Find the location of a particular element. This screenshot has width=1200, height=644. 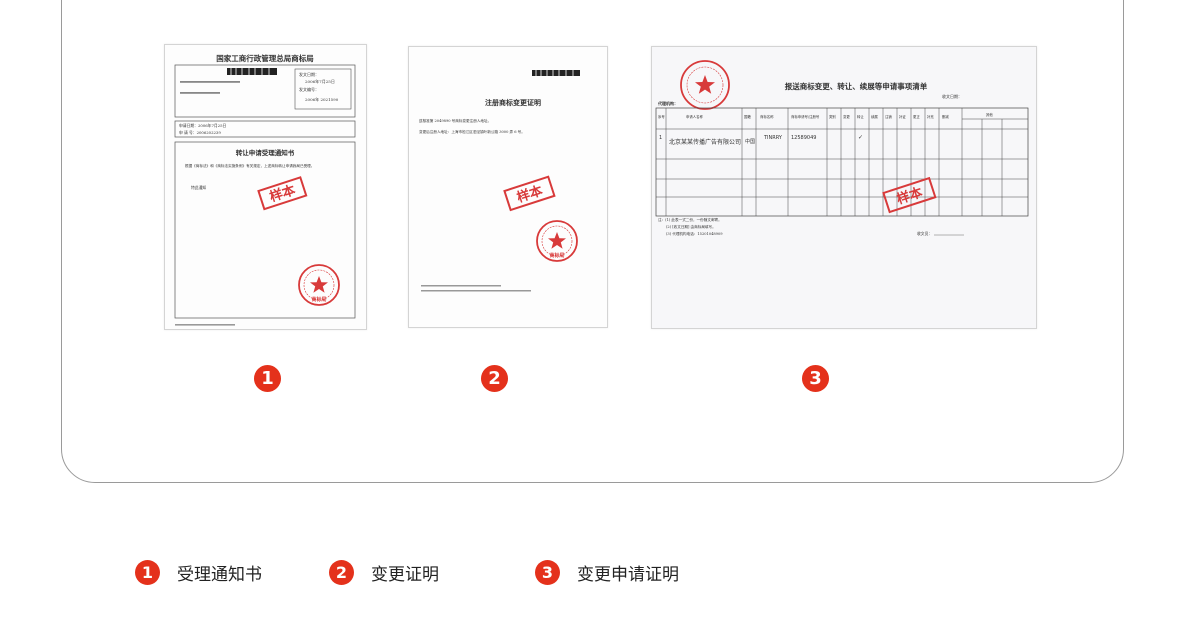

barcode is located at coordinates (252, 71).